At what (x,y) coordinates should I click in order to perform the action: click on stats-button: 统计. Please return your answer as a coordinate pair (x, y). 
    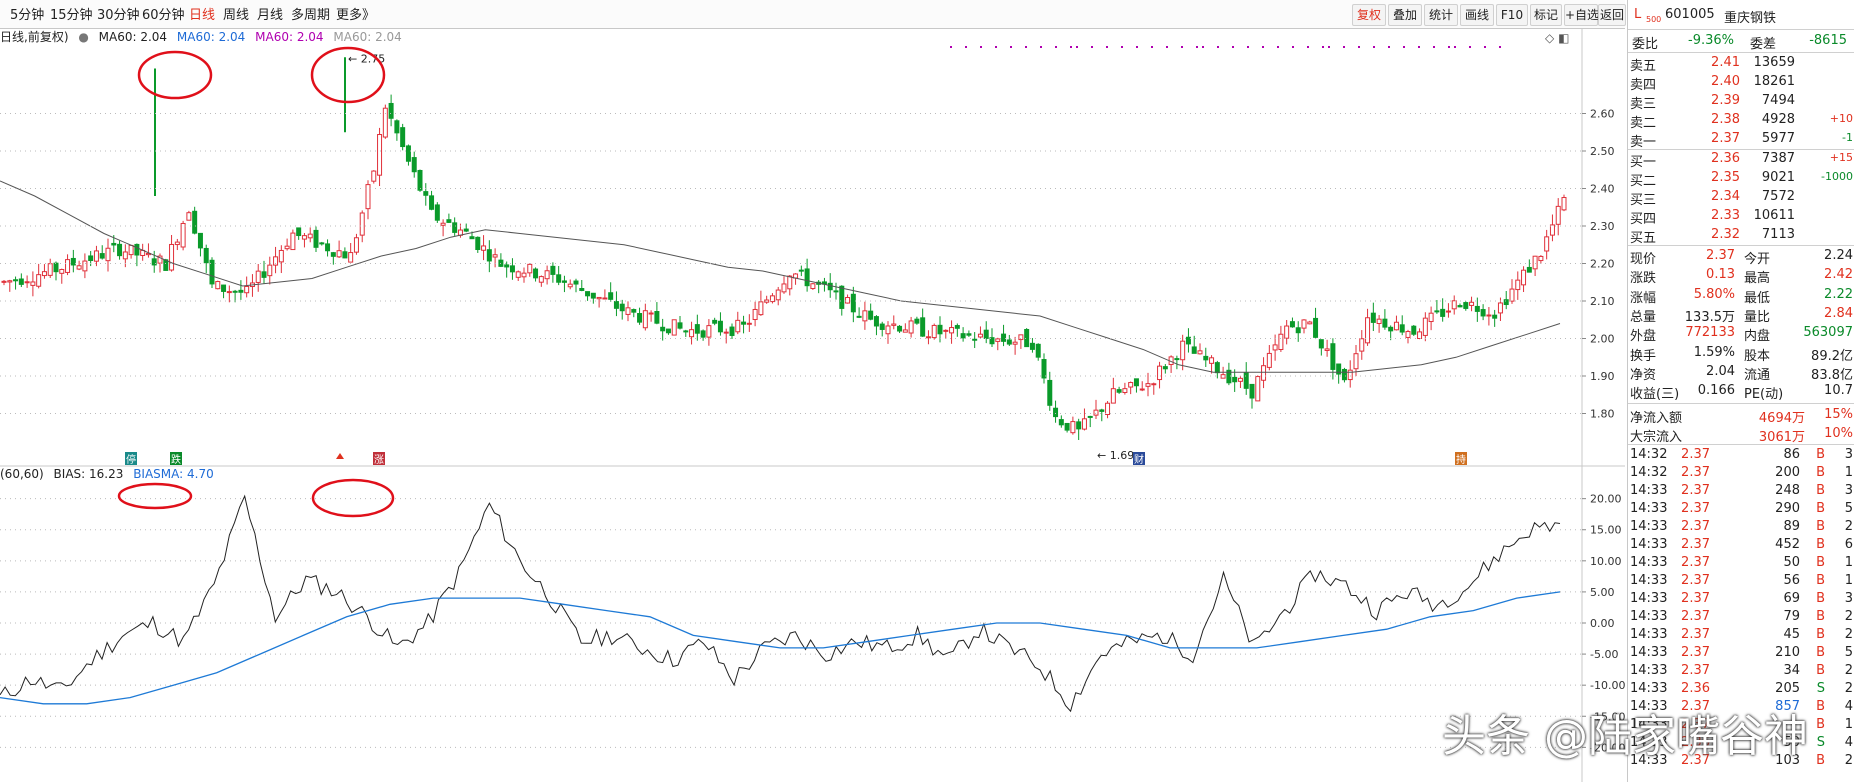
    Looking at the image, I should click on (1441, 15).